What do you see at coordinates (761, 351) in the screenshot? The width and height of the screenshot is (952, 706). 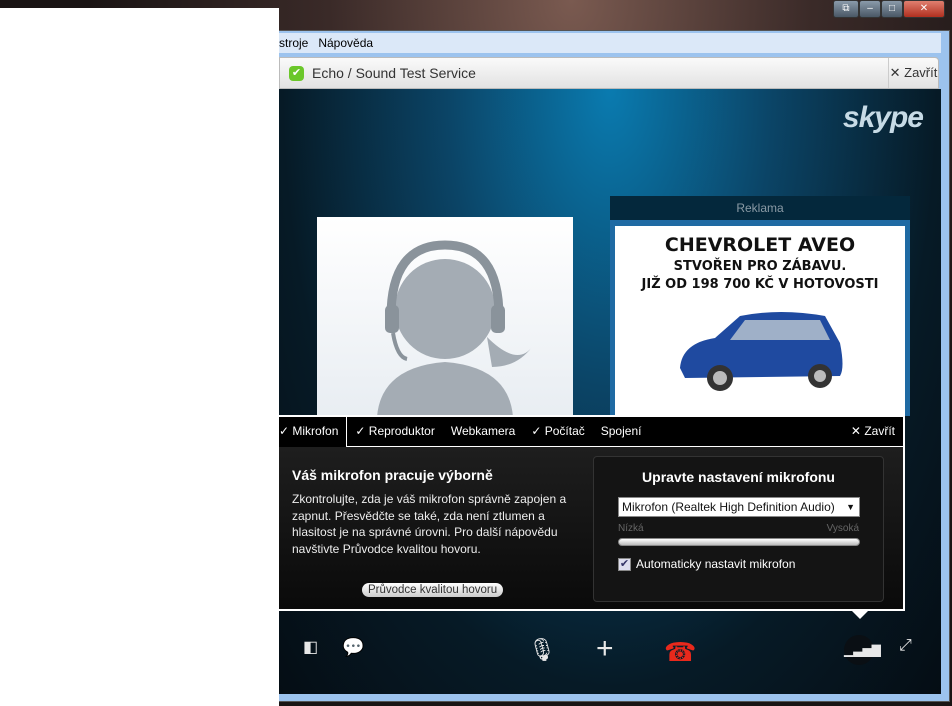 I see `car-image` at bounding box center [761, 351].